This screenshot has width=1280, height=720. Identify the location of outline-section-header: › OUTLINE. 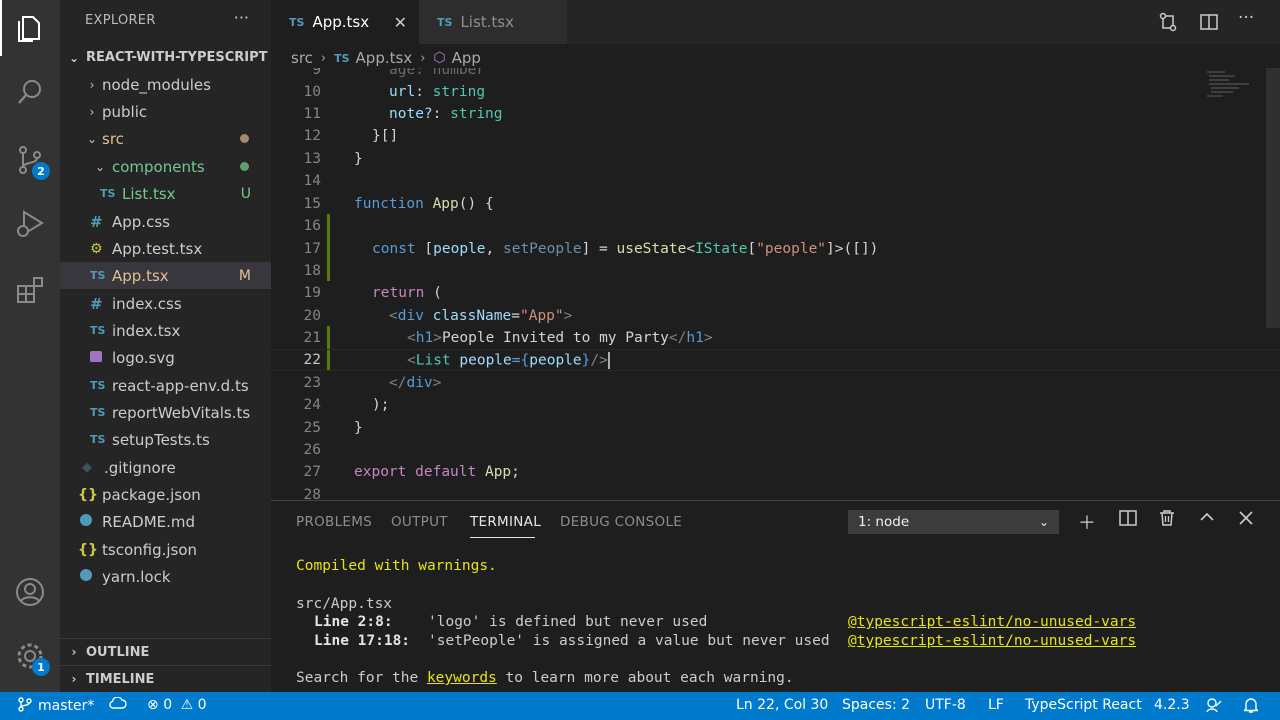
(165, 651).